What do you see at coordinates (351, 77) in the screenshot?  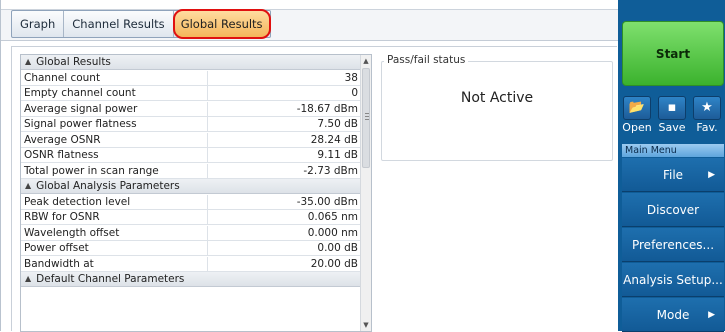 I see `result-value: 38` at bounding box center [351, 77].